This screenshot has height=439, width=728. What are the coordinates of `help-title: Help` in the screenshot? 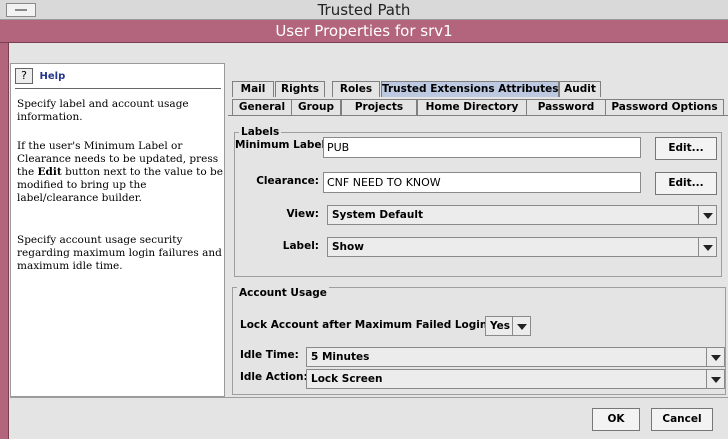 It's located at (52, 76).